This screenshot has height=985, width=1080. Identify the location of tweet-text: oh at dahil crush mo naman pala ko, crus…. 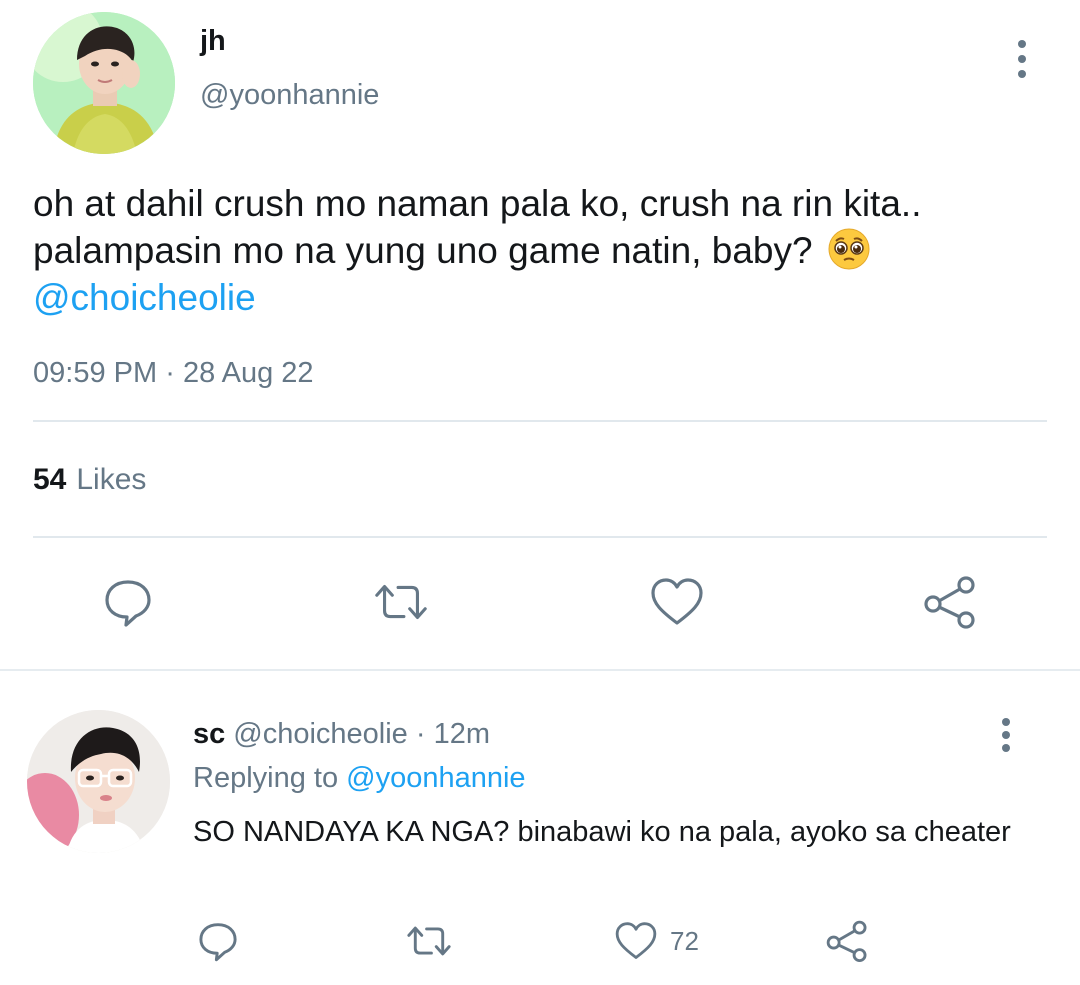
(538, 250).